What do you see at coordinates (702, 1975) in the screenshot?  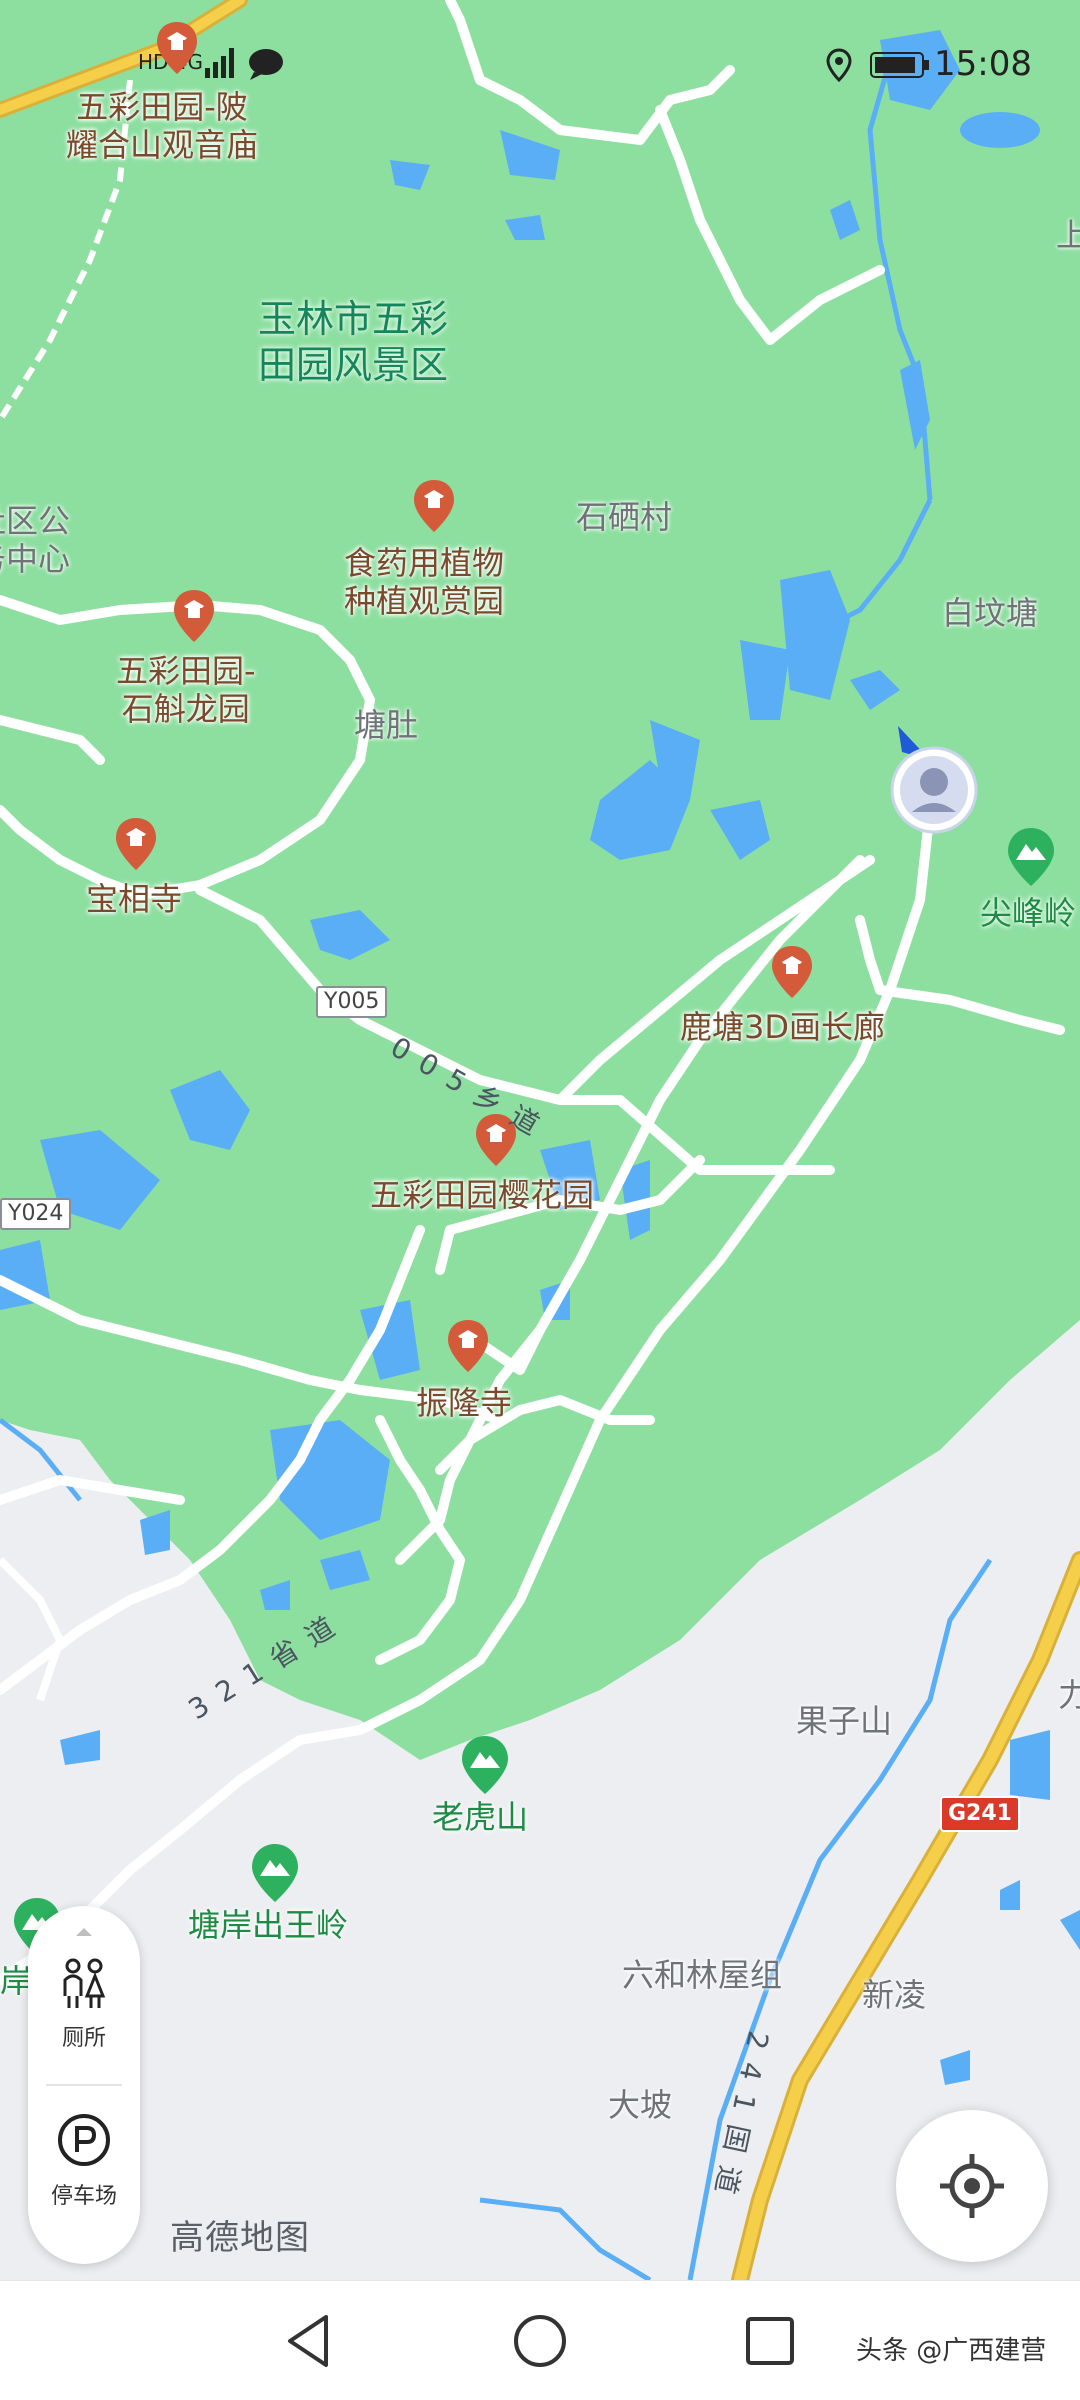 I see `village-label-liuhelin: 六和林屋组` at bounding box center [702, 1975].